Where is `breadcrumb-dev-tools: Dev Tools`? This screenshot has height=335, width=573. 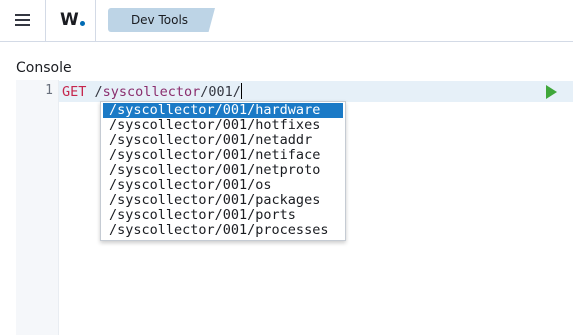
breadcrumb-dev-tools: Dev Tools is located at coordinates (161, 20).